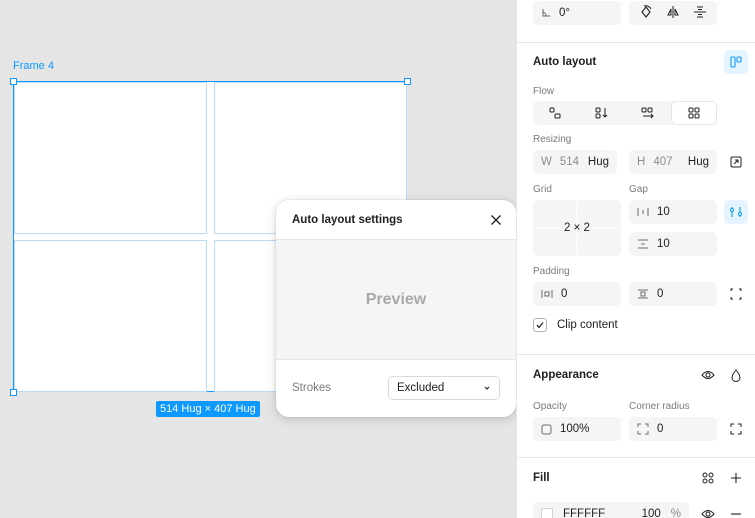 This screenshot has width=755, height=518. Describe the element at coordinates (736, 375) in the screenshot. I see `blend-mode-icon` at that location.